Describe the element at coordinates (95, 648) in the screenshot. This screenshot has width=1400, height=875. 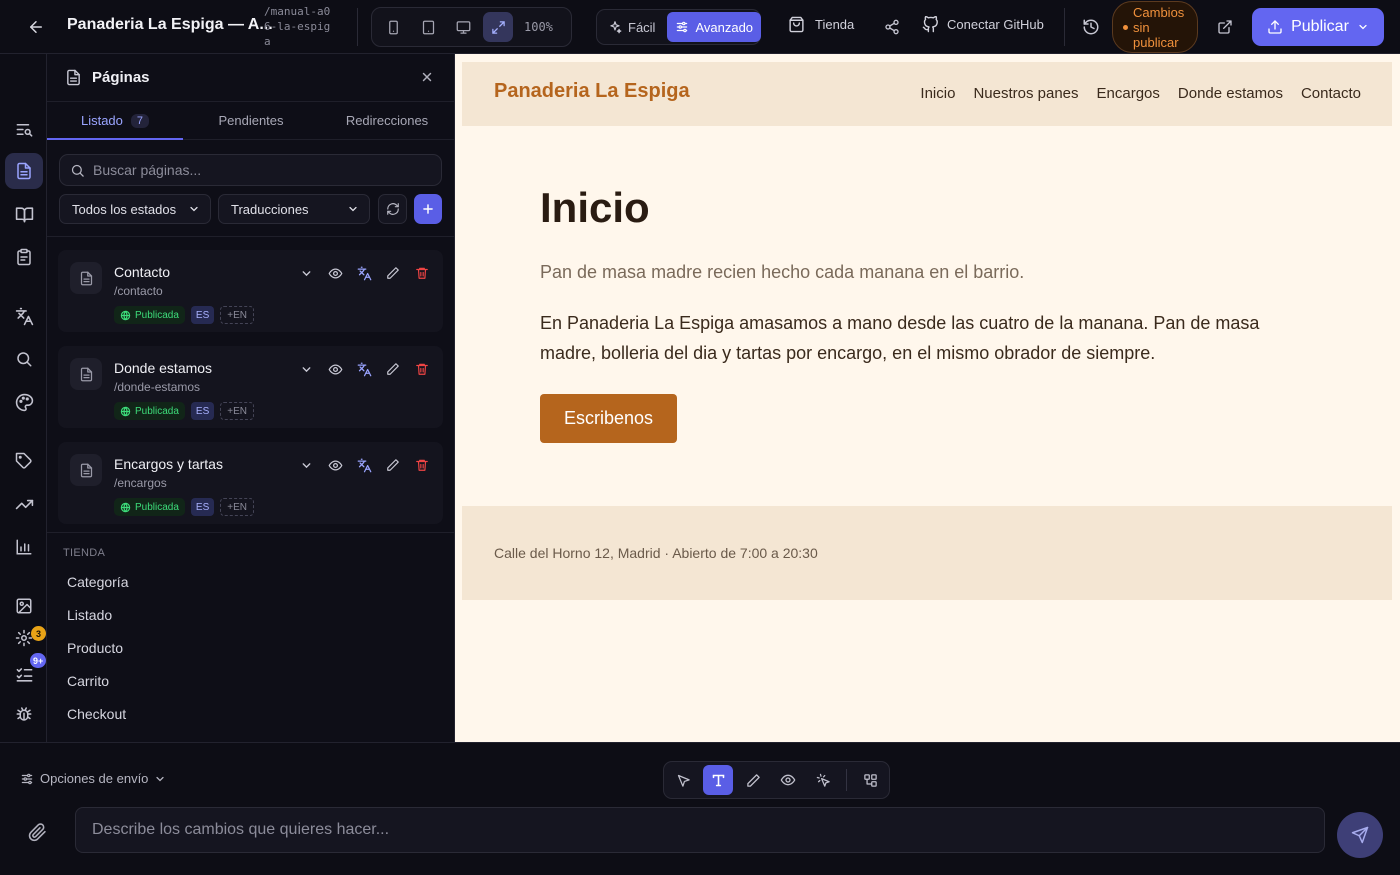
I see `shop-item-producto: Producto` at that location.